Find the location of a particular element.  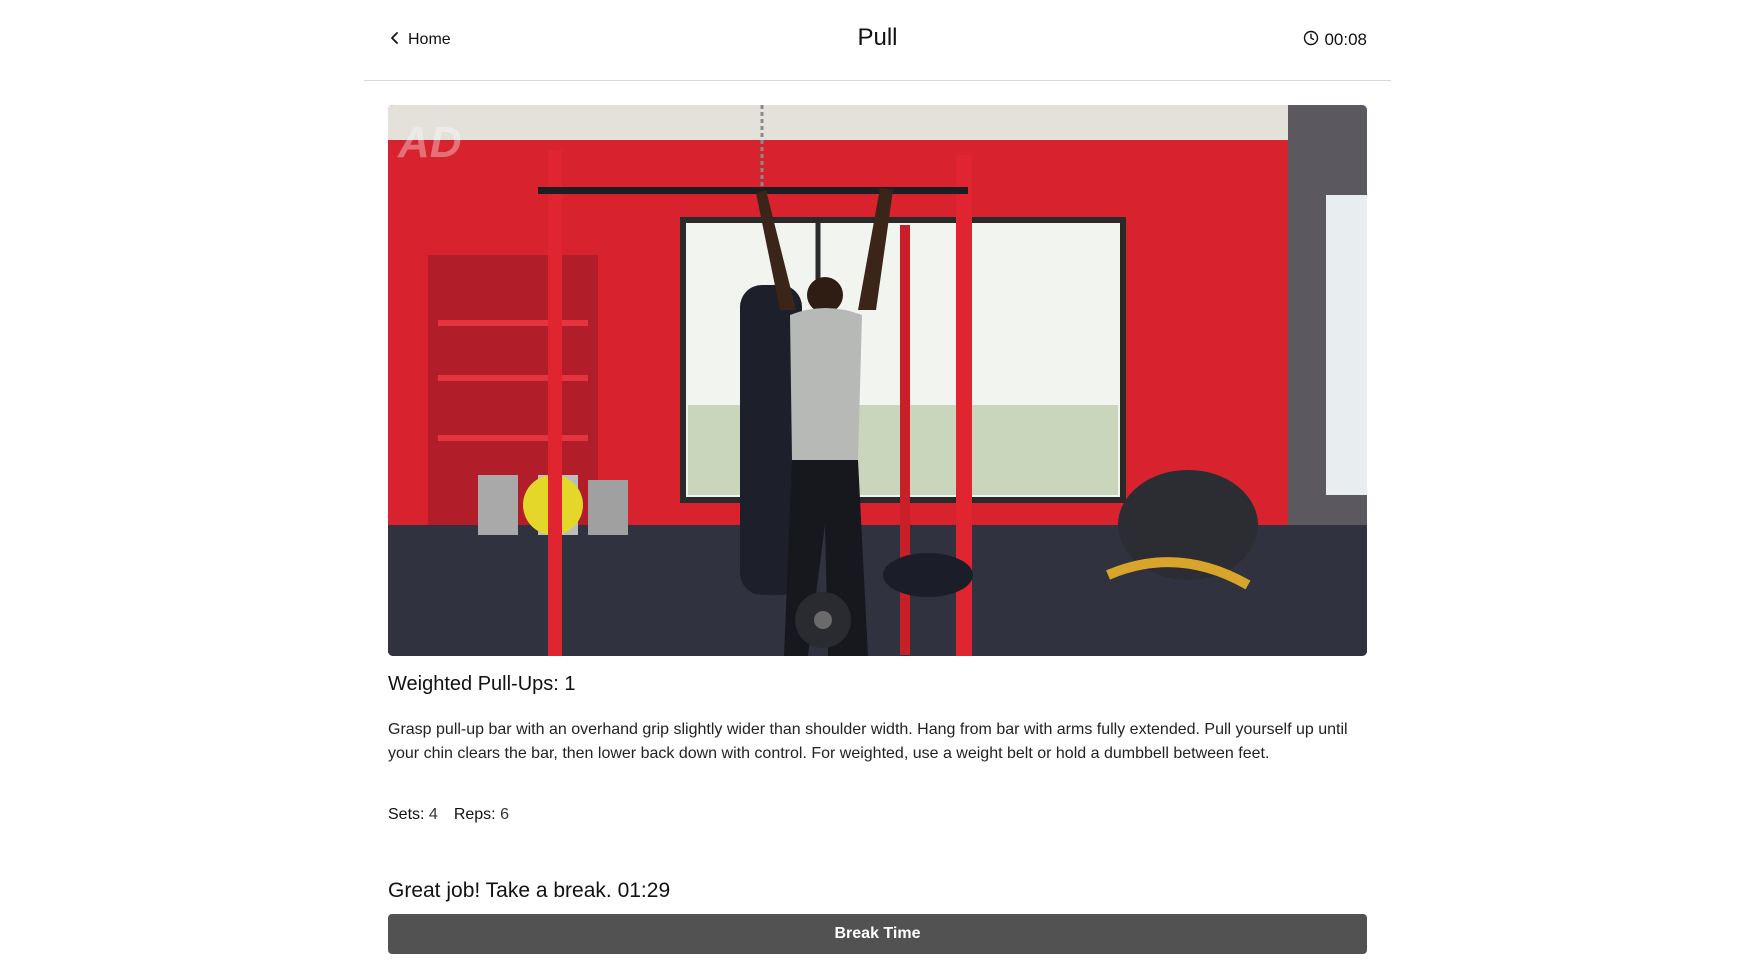

break-countdown-message: Great job! Take a break. 01:29 is located at coordinates (529, 890).